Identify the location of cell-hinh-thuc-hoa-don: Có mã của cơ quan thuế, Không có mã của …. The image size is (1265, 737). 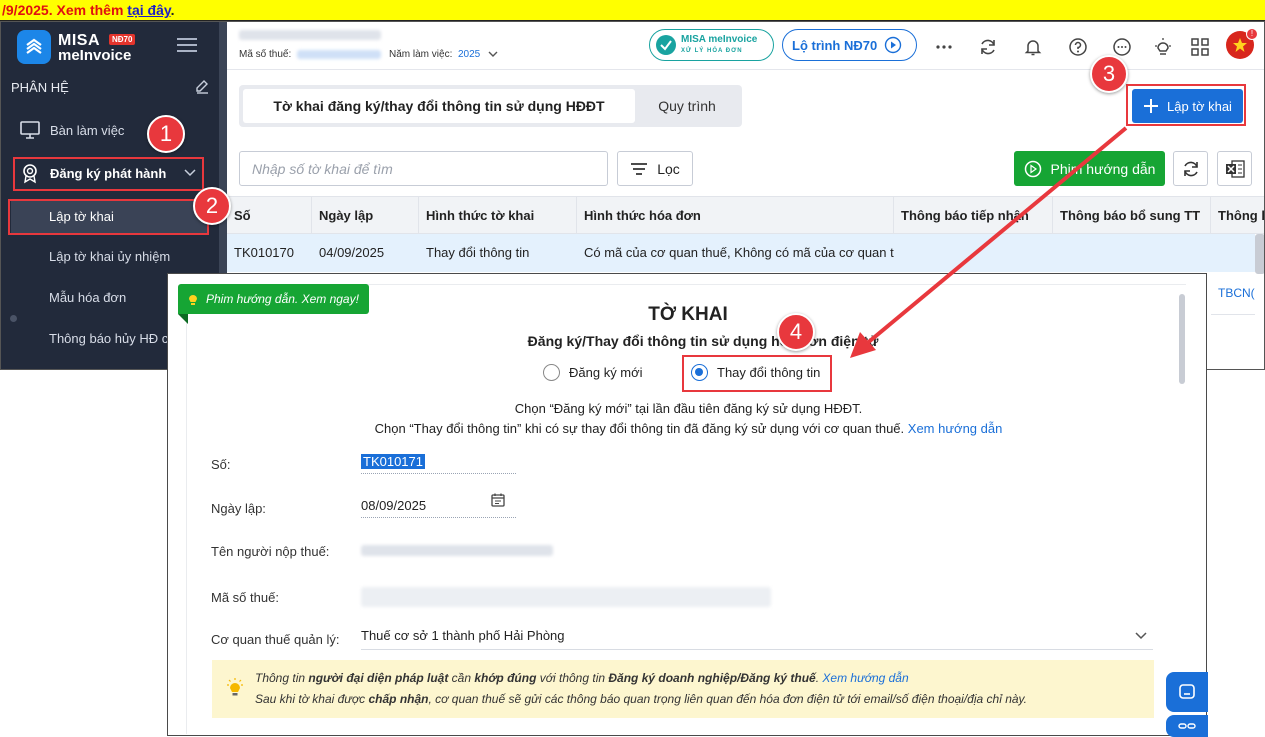
(739, 252).